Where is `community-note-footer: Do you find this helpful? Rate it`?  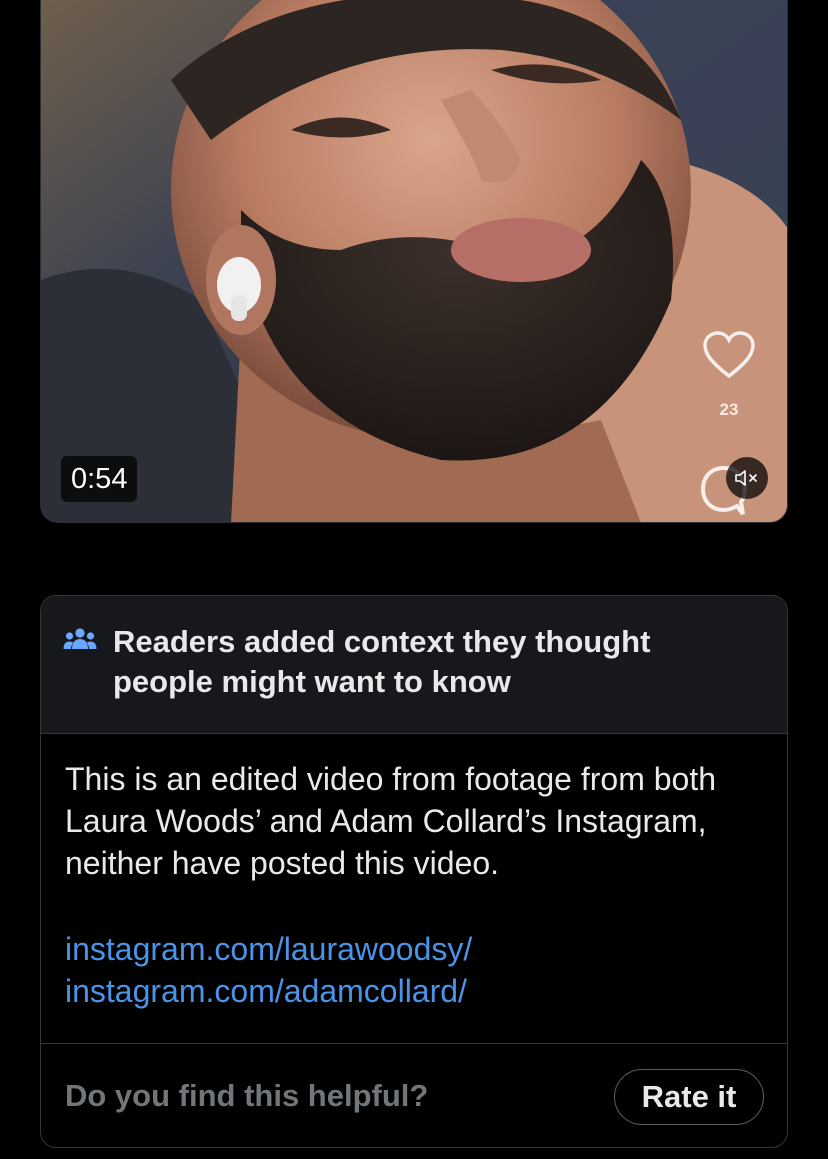 community-note-footer: Do you find this helpful? Rate it is located at coordinates (414, 1095).